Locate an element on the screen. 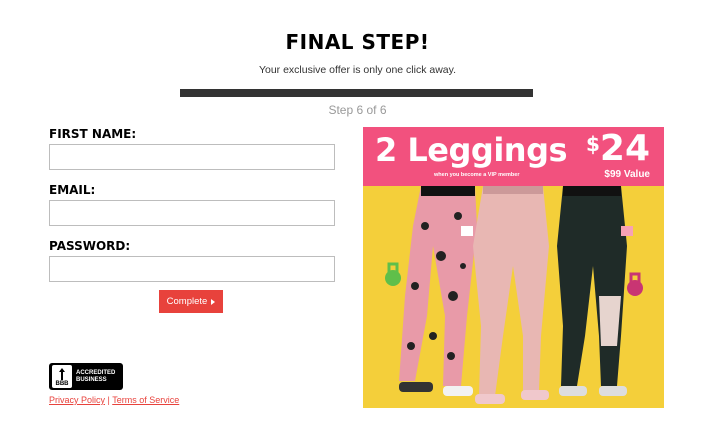 Image resolution: width=715 pixels, height=428 pixels. first-name-input is located at coordinates (192, 157).